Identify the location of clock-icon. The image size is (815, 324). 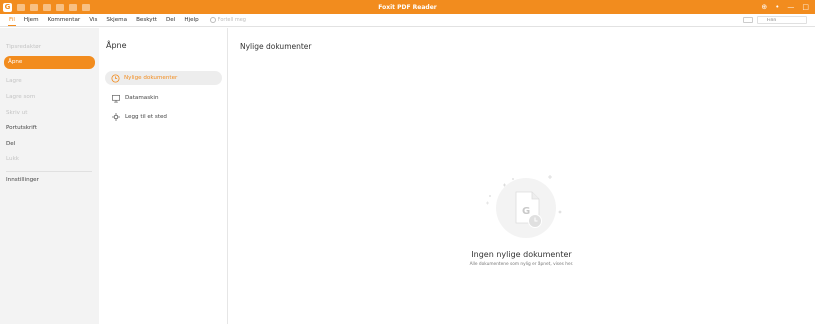
(115, 78).